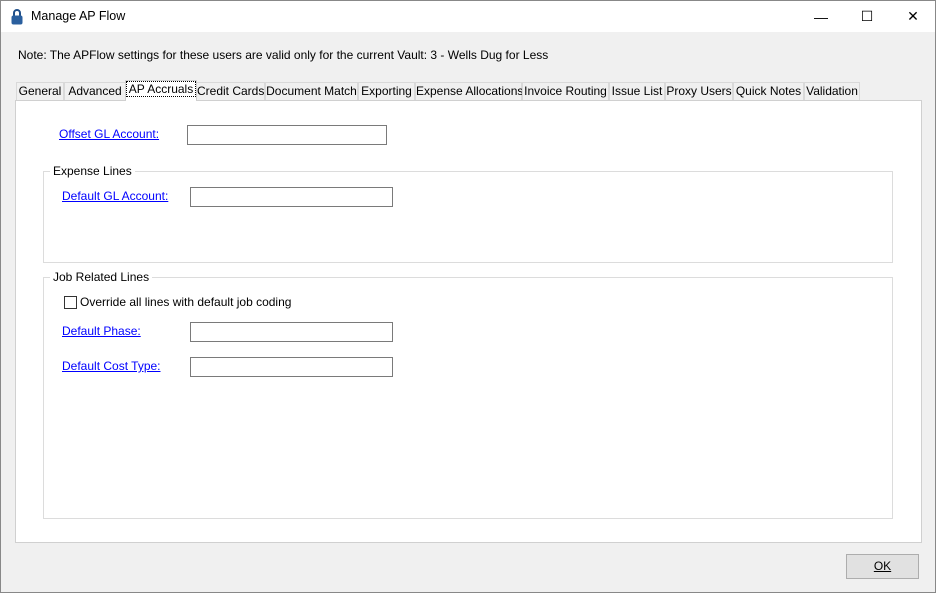 This screenshot has width=936, height=593. What do you see at coordinates (291, 367) in the screenshot?
I see `default-cost-type-input` at bounding box center [291, 367].